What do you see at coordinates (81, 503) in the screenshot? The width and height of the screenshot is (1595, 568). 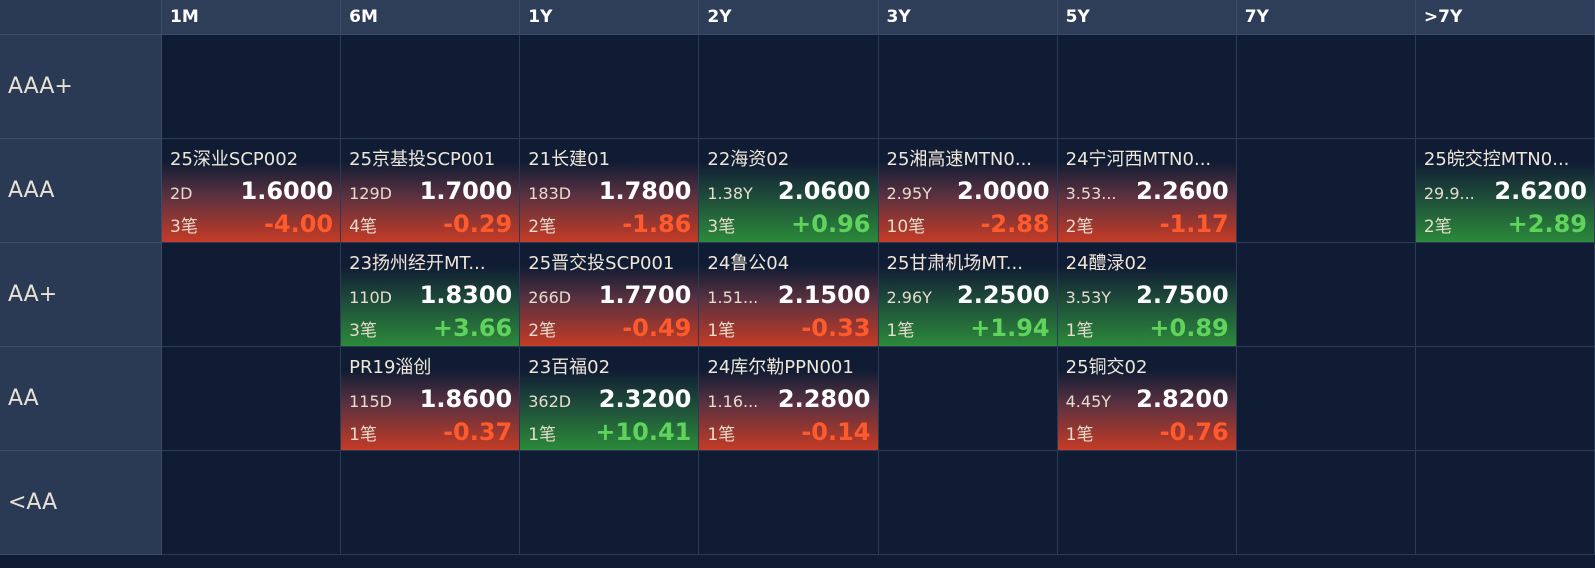 I see `row-header-rating: <AA` at bounding box center [81, 503].